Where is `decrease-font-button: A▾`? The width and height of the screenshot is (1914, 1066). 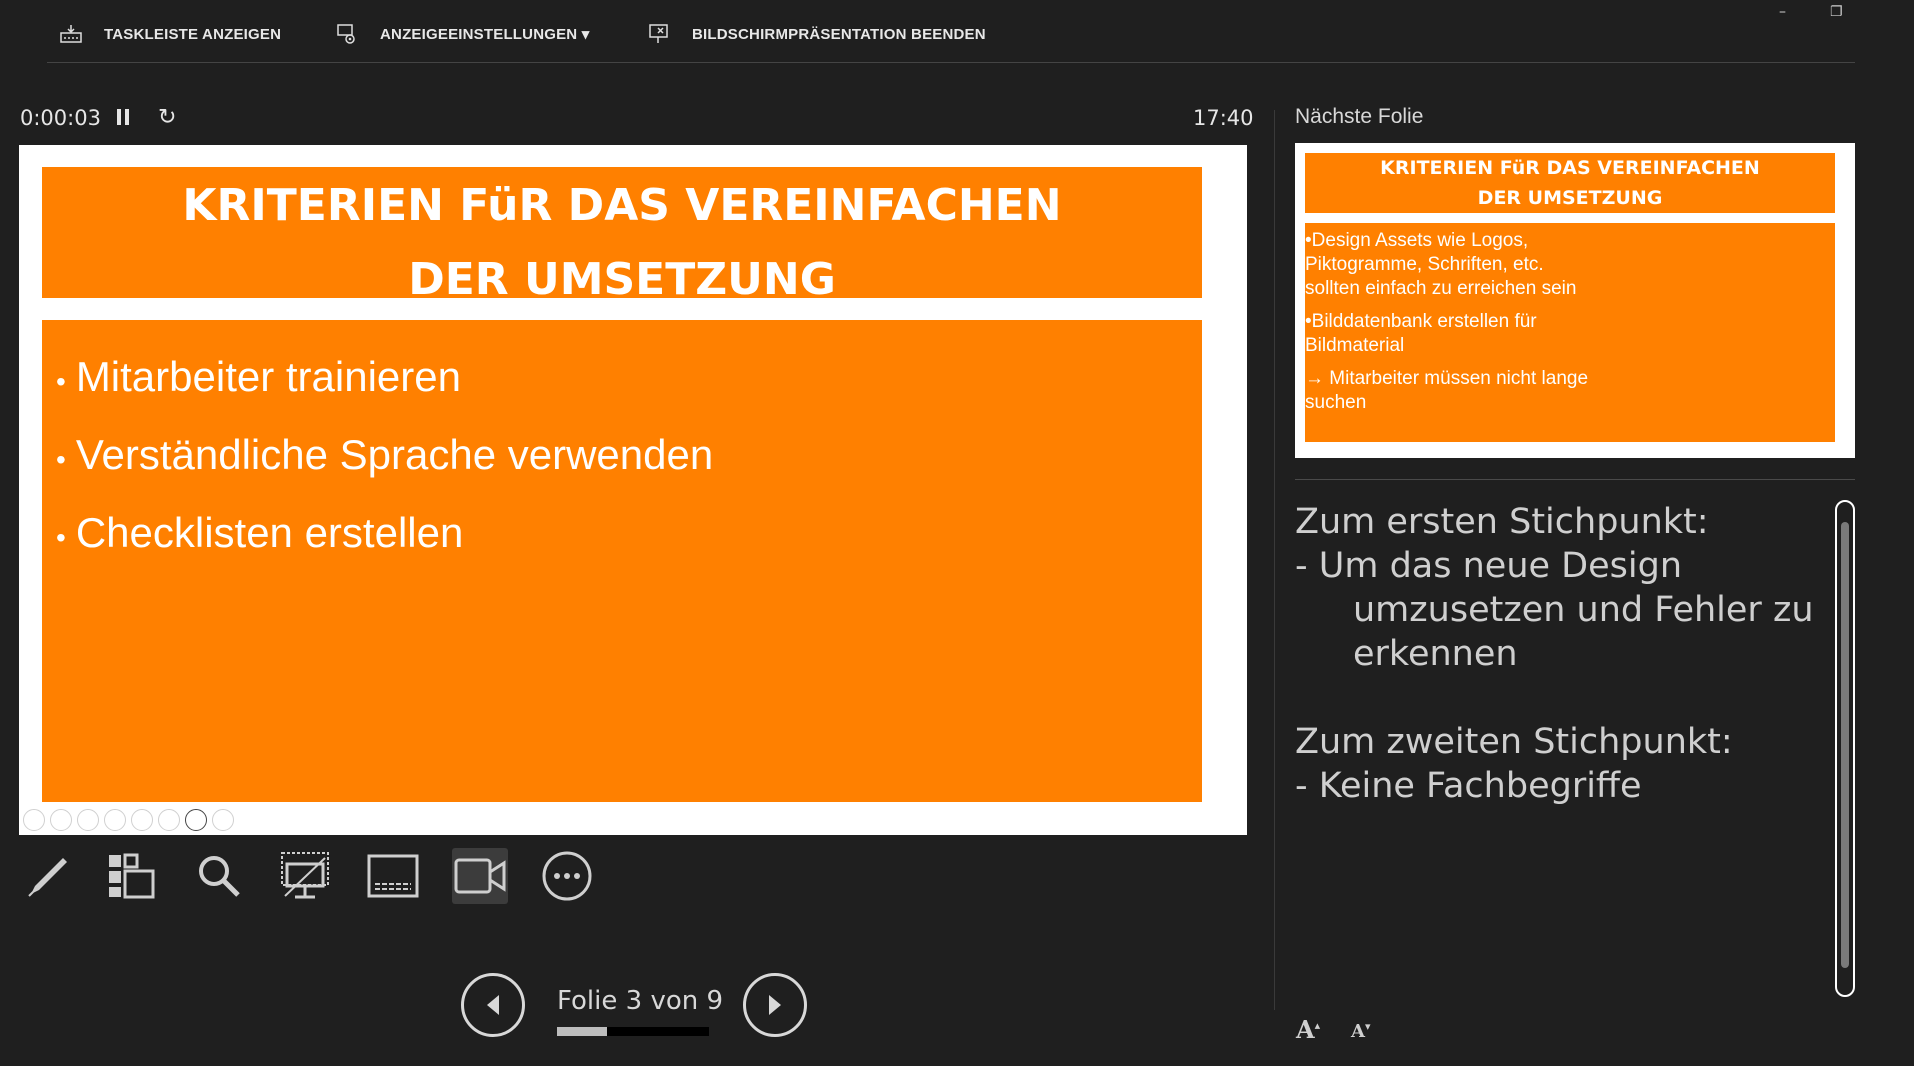
decrease-font-button: A▾ is located at coordinates (1361, 1031).